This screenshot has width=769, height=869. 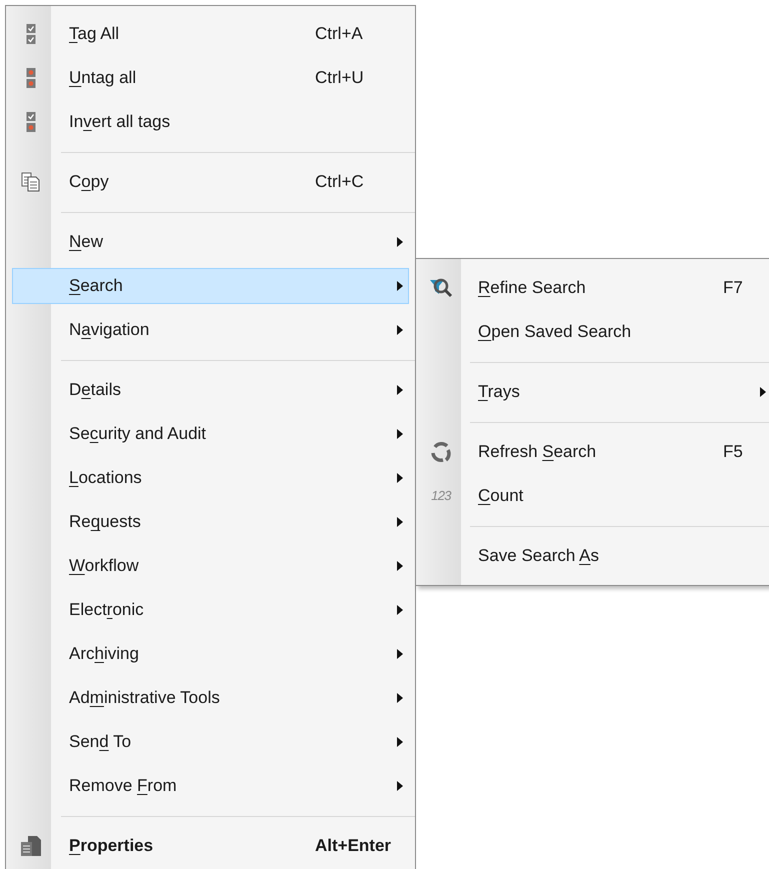 What do you see at coordinates (210, 522) in the screenshot?
I see `menu-item: Requests` at bounding box center [210, 522].